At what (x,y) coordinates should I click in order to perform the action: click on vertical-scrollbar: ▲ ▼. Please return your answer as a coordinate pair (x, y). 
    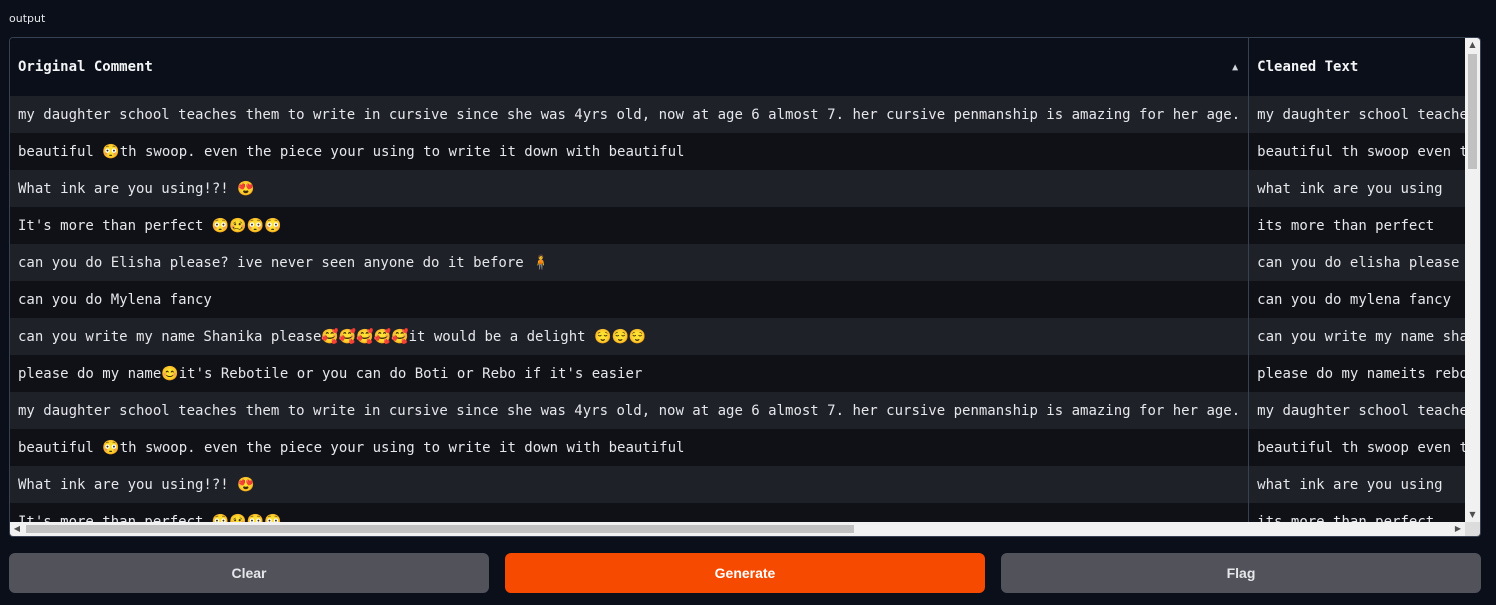
    Looking at the image, I should click on (1472, 280).